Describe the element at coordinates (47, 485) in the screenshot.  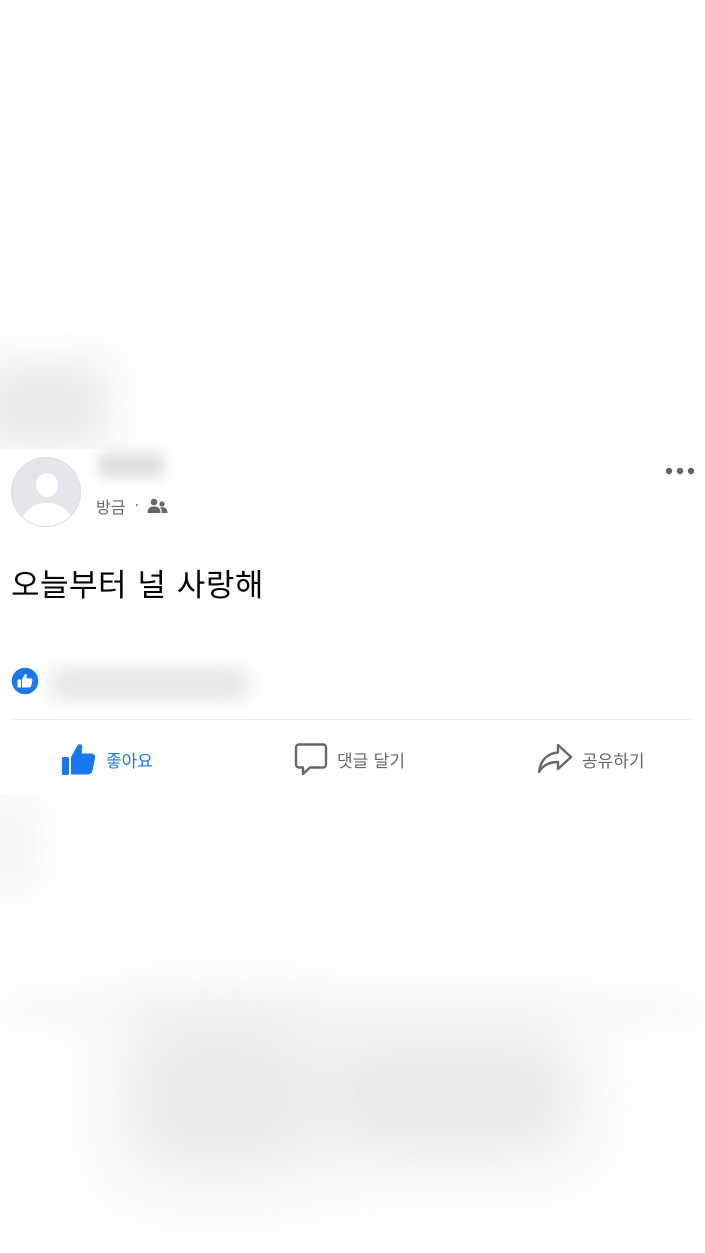
I see `avatar-head` at that location.